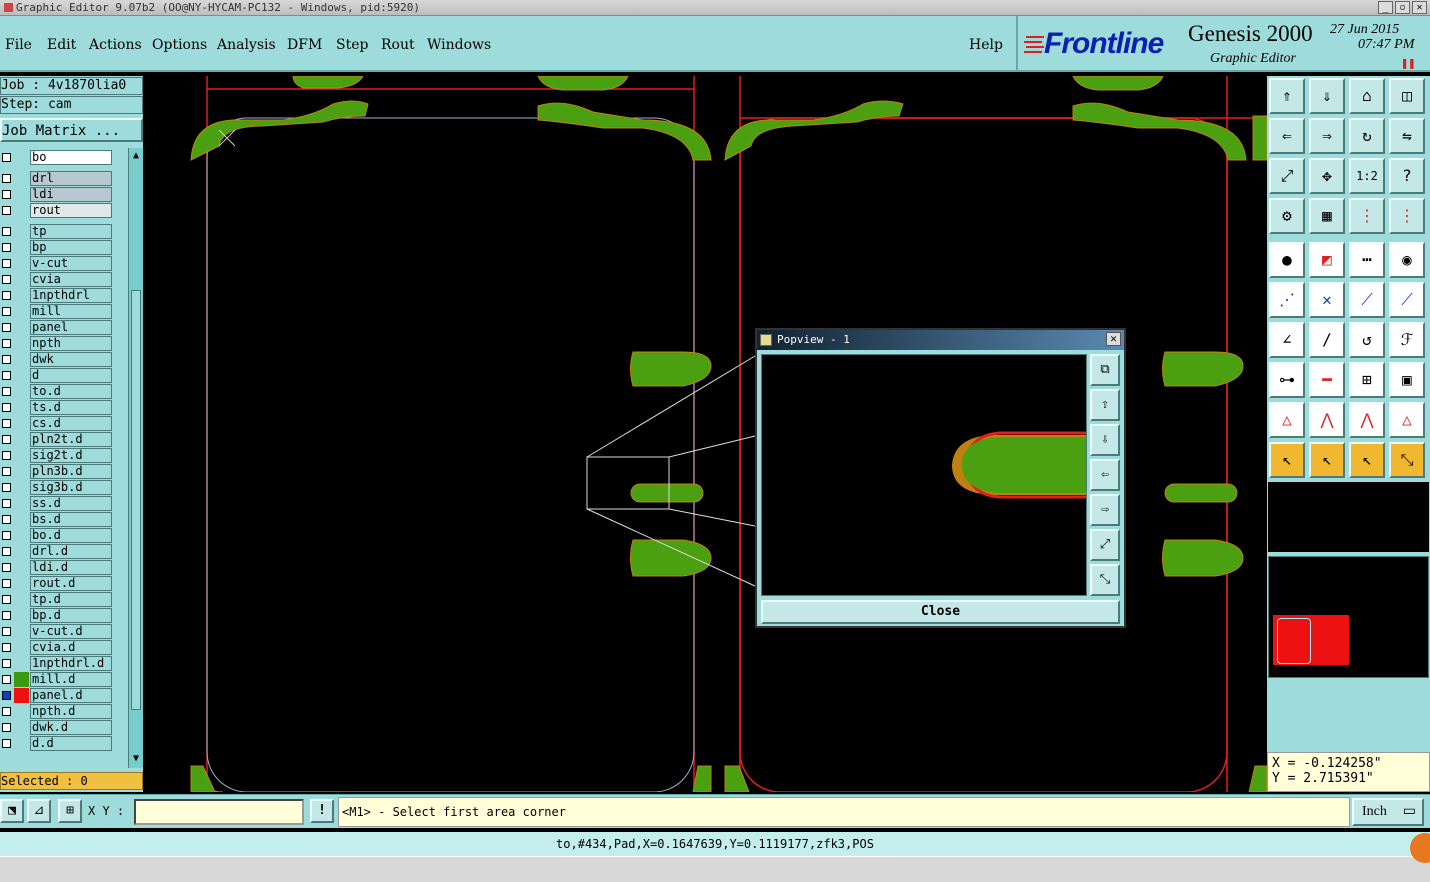  I want to click on menu-step: Step, so click(352, 45).